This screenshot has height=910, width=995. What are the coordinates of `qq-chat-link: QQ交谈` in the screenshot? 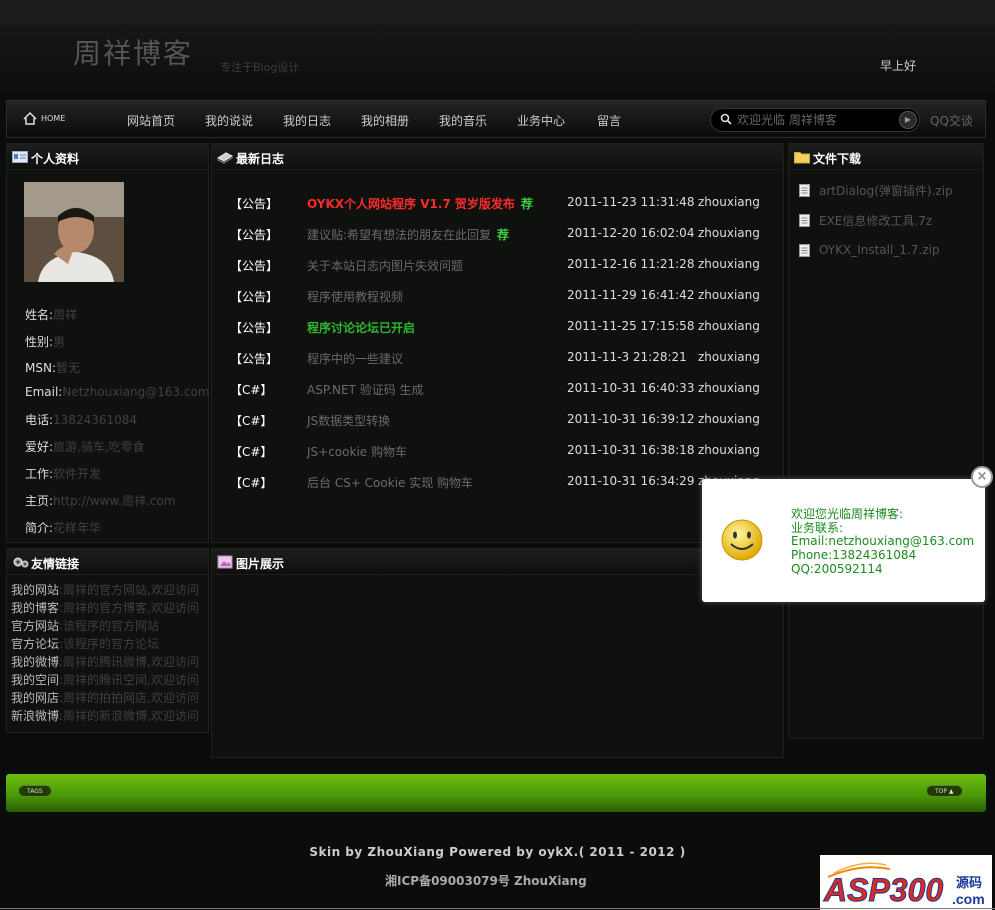 It's located at (951, 120).